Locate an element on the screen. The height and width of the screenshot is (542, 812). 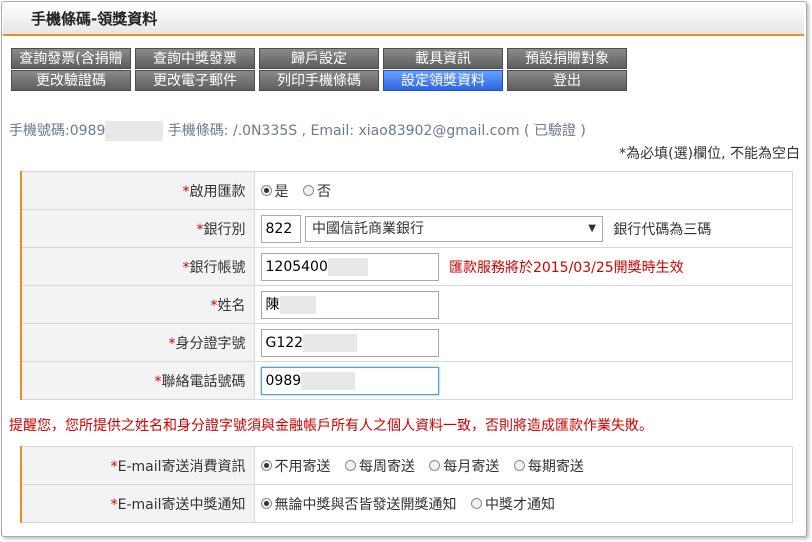
prize-win-only-radio is located at coordinates (476, 503).